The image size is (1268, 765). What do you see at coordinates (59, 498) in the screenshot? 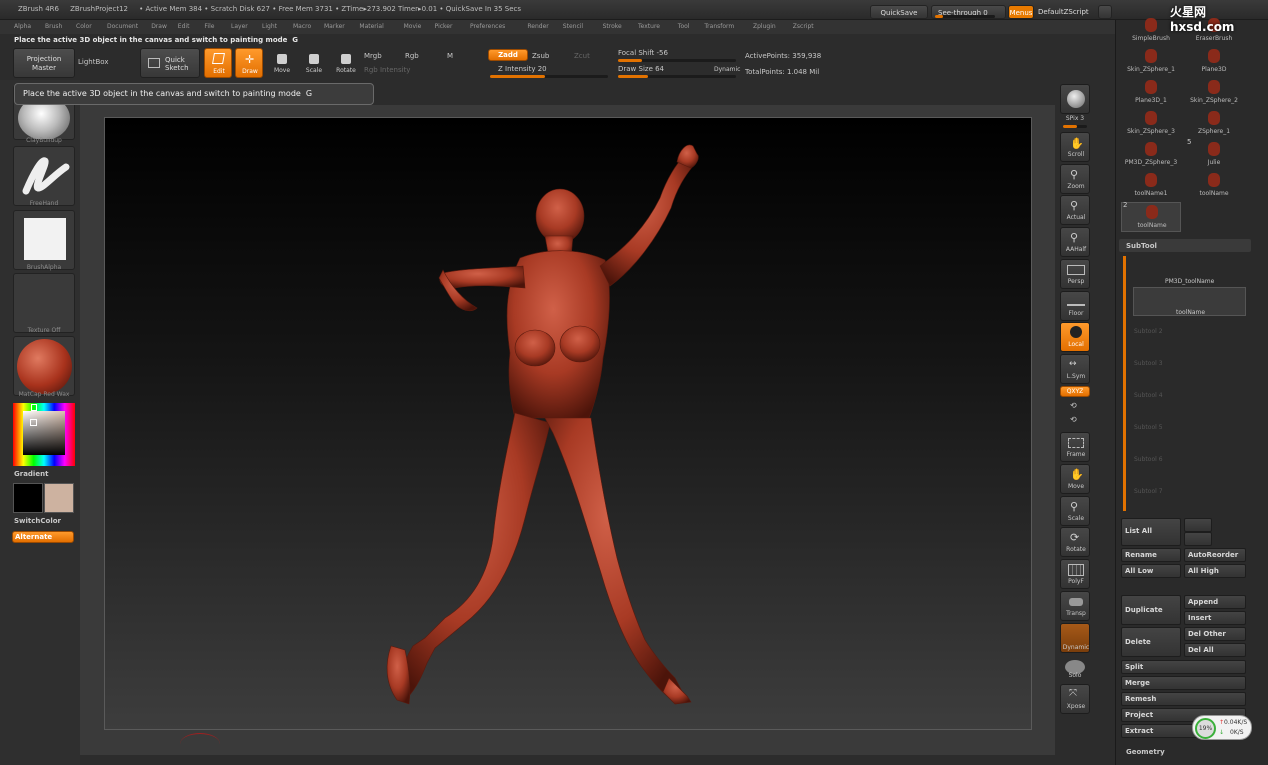
I see `secondary-color-swatch` at bounding box center [59, 498].